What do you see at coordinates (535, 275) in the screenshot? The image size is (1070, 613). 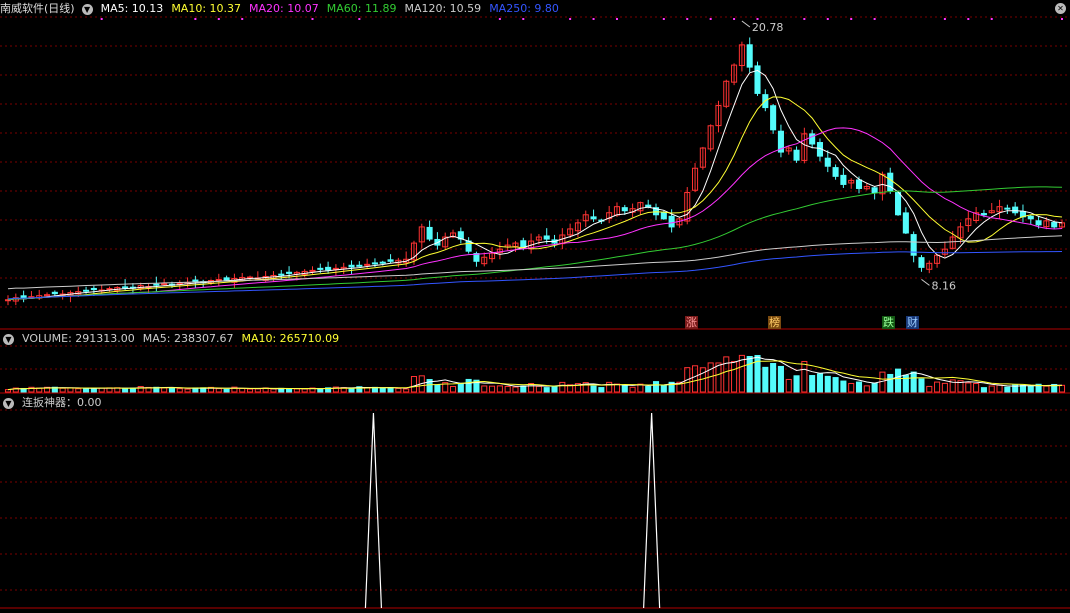 I see `ma250-line` at bounding box center [535, 275].